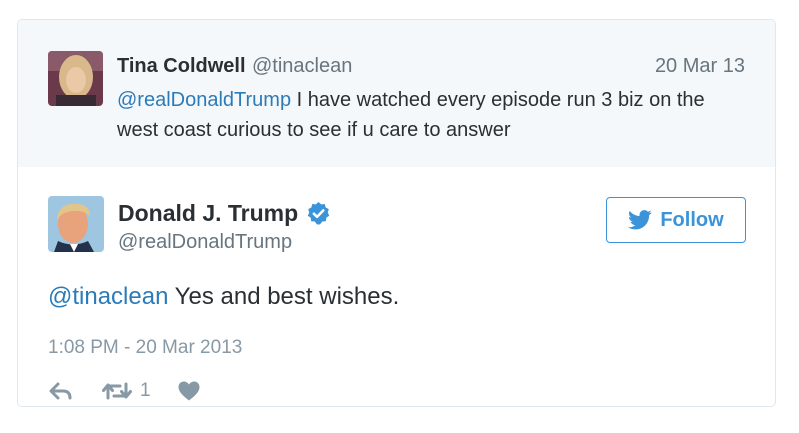 Image resolution: width=799 pixels, height=433 pixels. What do you see at coordinates (204, 100) in the screenshot?
I see `parent-mention-link: @realDonaldTrump` at bounding box center [204, 100].